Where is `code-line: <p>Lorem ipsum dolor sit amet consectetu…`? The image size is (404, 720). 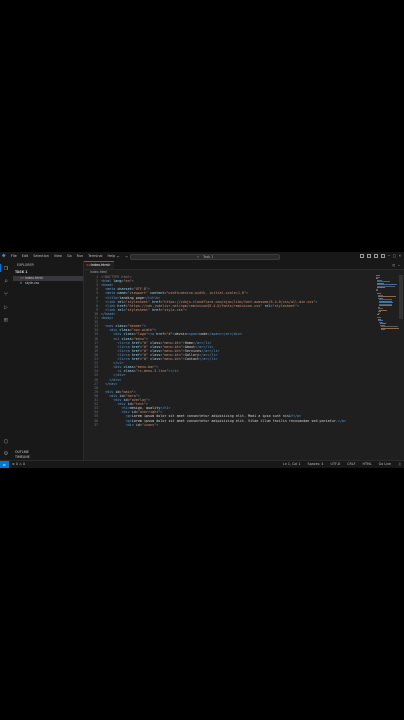
code-line: <p>Lorem ipsum dolor sit amet consectetu… is located at coordinates (236, 421).